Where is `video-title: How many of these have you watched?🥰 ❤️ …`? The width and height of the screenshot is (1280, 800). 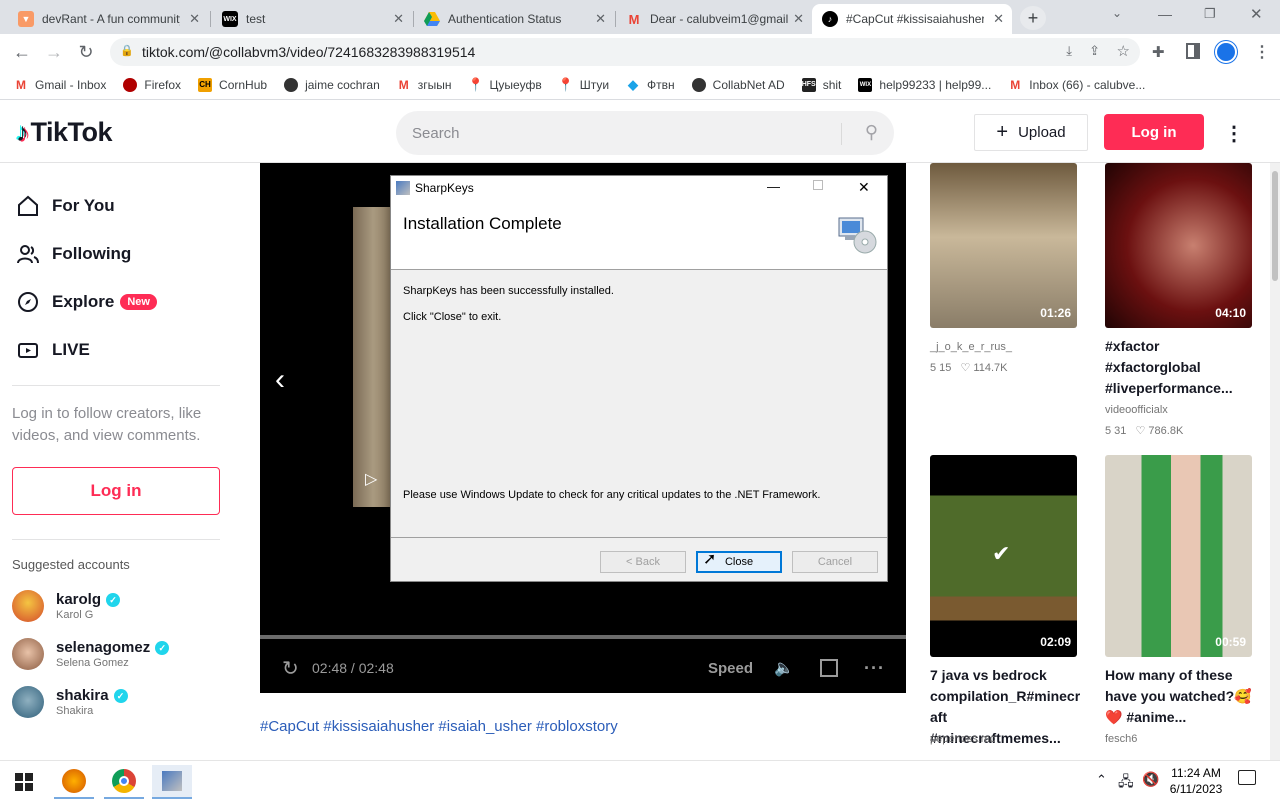
video-title: How many of these have you watched?🥰 ❤️ … is located at coordinates (1178, 696).